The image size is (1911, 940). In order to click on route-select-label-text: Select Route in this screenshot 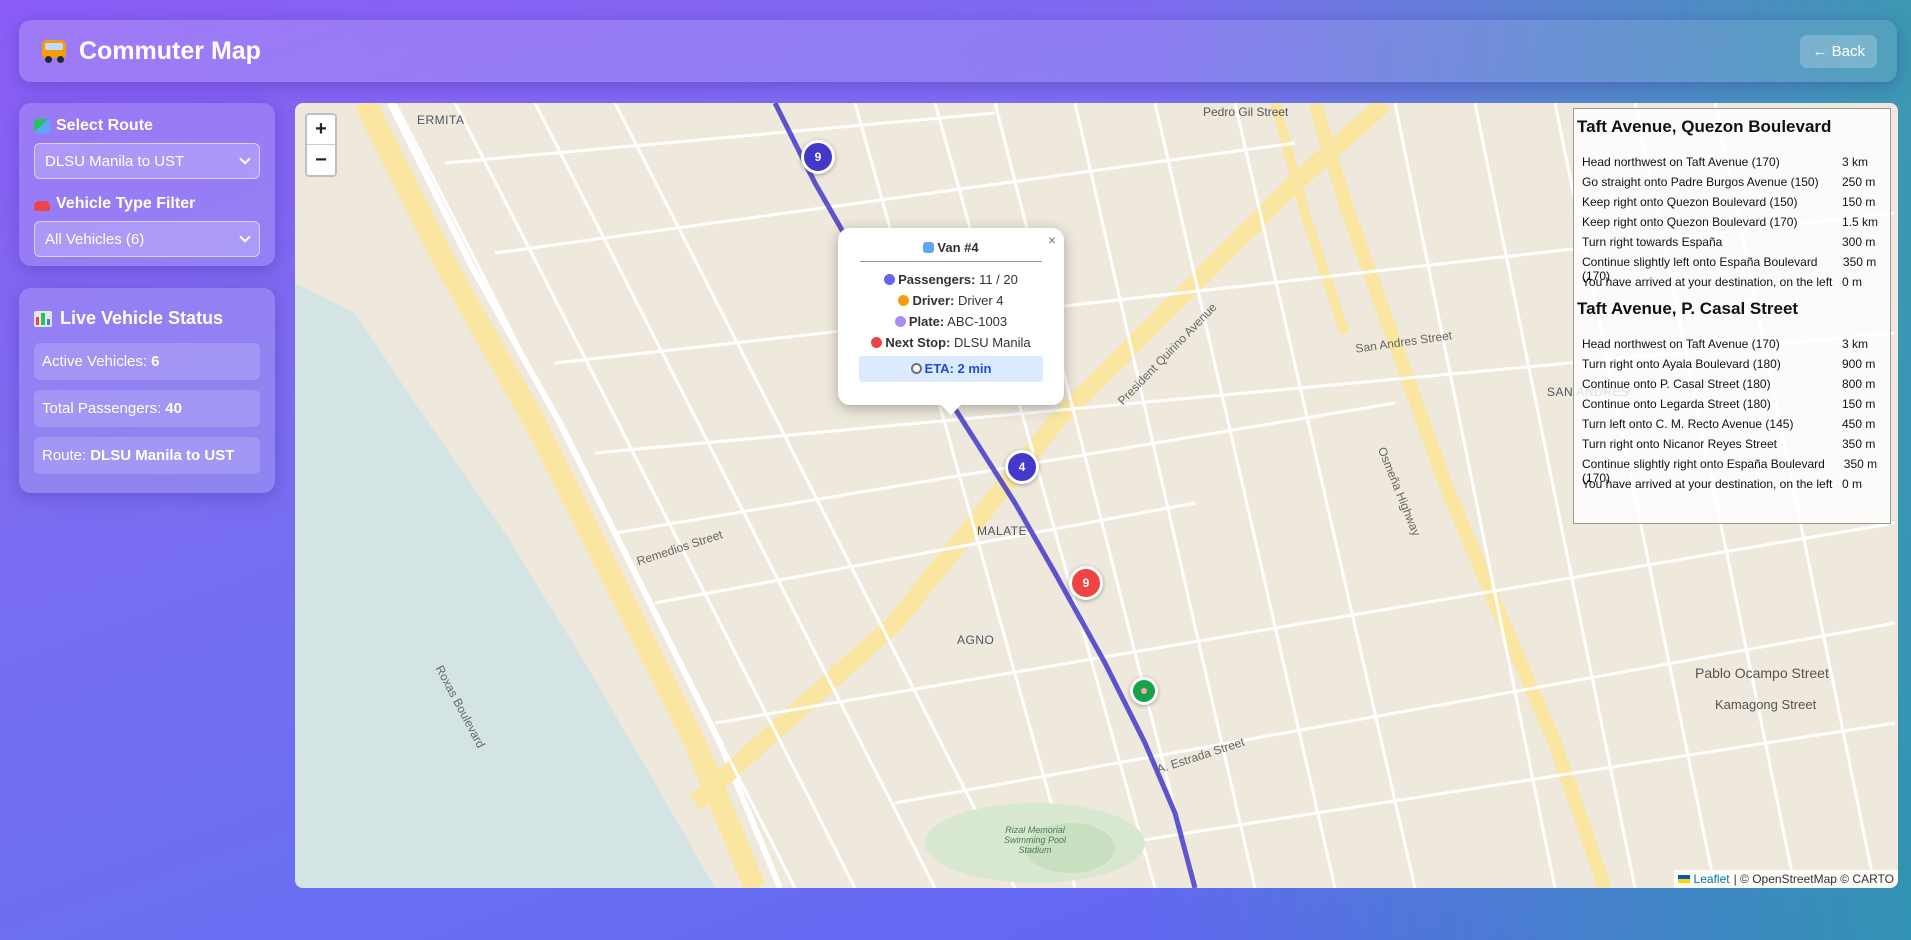, I will do `click(104, 125)`.